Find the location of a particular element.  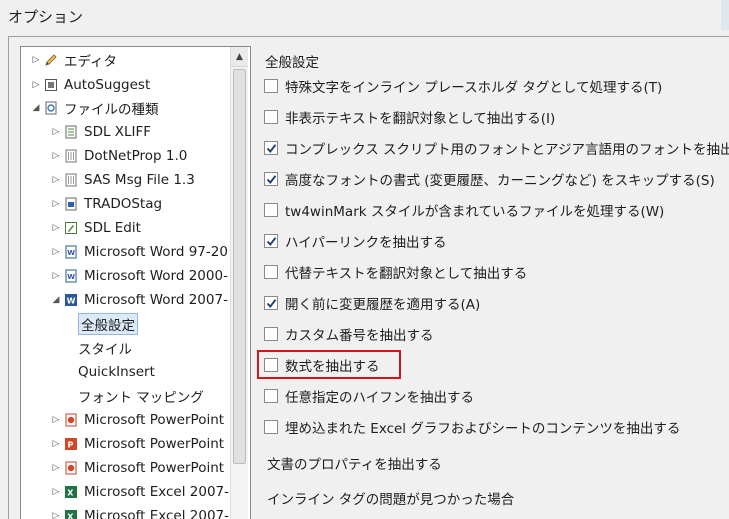

tree-item-label: Microsoft Word 97-20 is located at coordinates (156, 252).